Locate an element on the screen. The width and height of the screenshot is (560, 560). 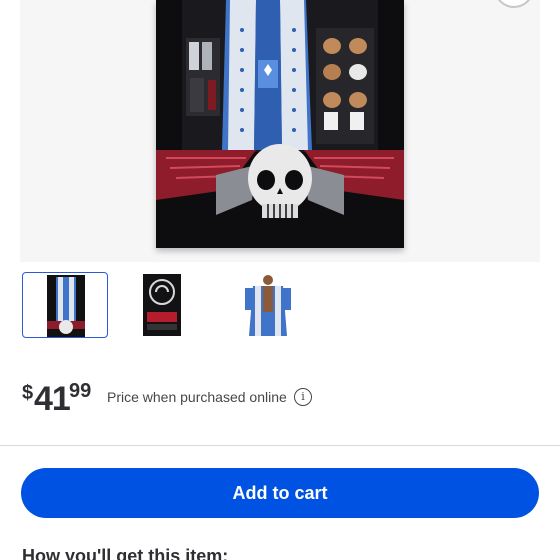
add-to-cart-button: Add to cart is located at coordinates (280, 493).